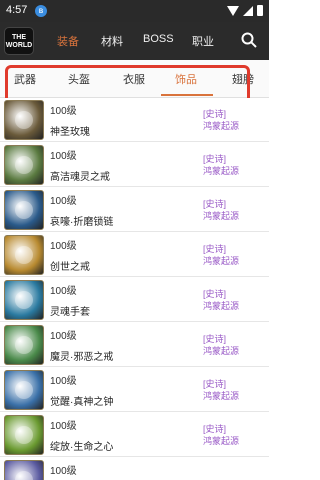 Image resolution: width=320 pixels, height=480 pixels. Describe the element at coordinates (80, 177) in the screenshot. I see `item-name: 高洁魂灵之戒` at that location.